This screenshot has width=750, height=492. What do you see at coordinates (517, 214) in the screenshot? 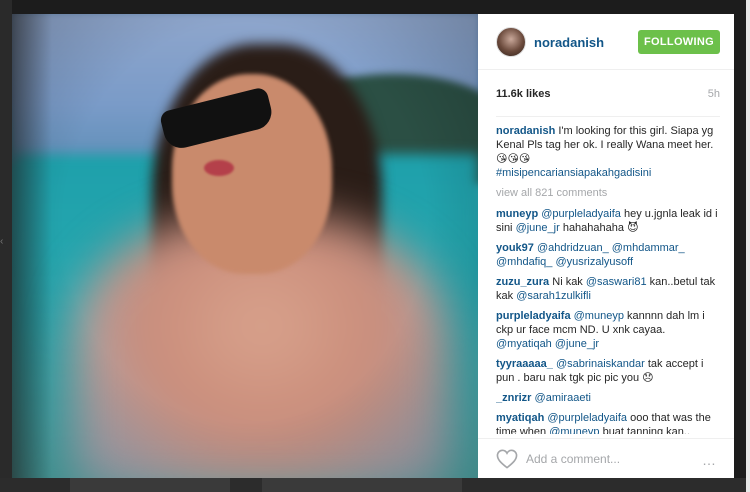
I see `comment-username: muneyp` at bounding box center [517, 214].